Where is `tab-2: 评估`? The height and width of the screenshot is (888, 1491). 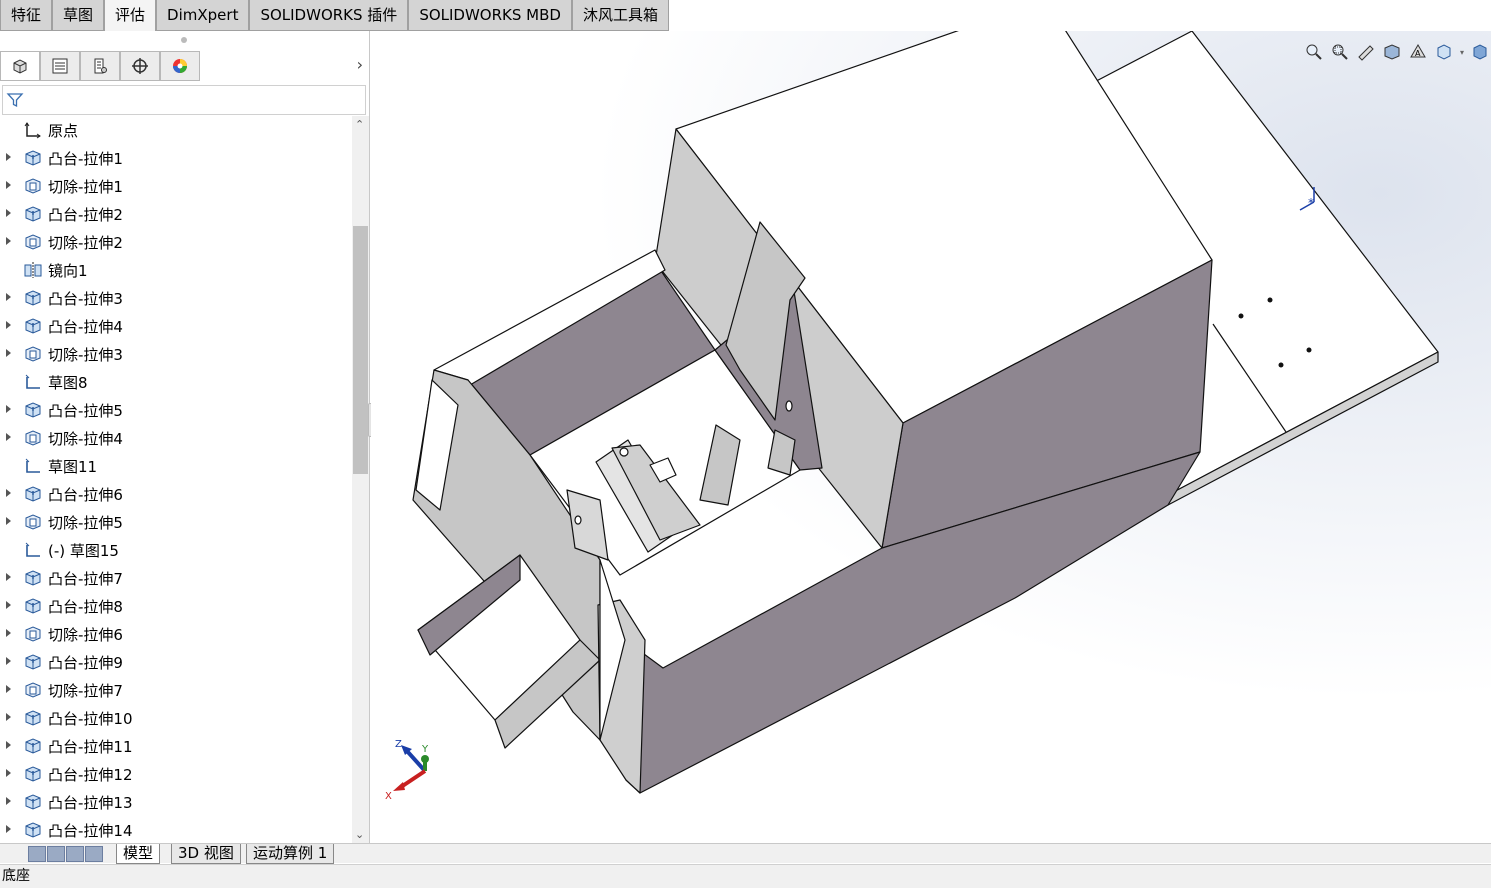 tab-2: 评估 is located at coordinates (130, 15).